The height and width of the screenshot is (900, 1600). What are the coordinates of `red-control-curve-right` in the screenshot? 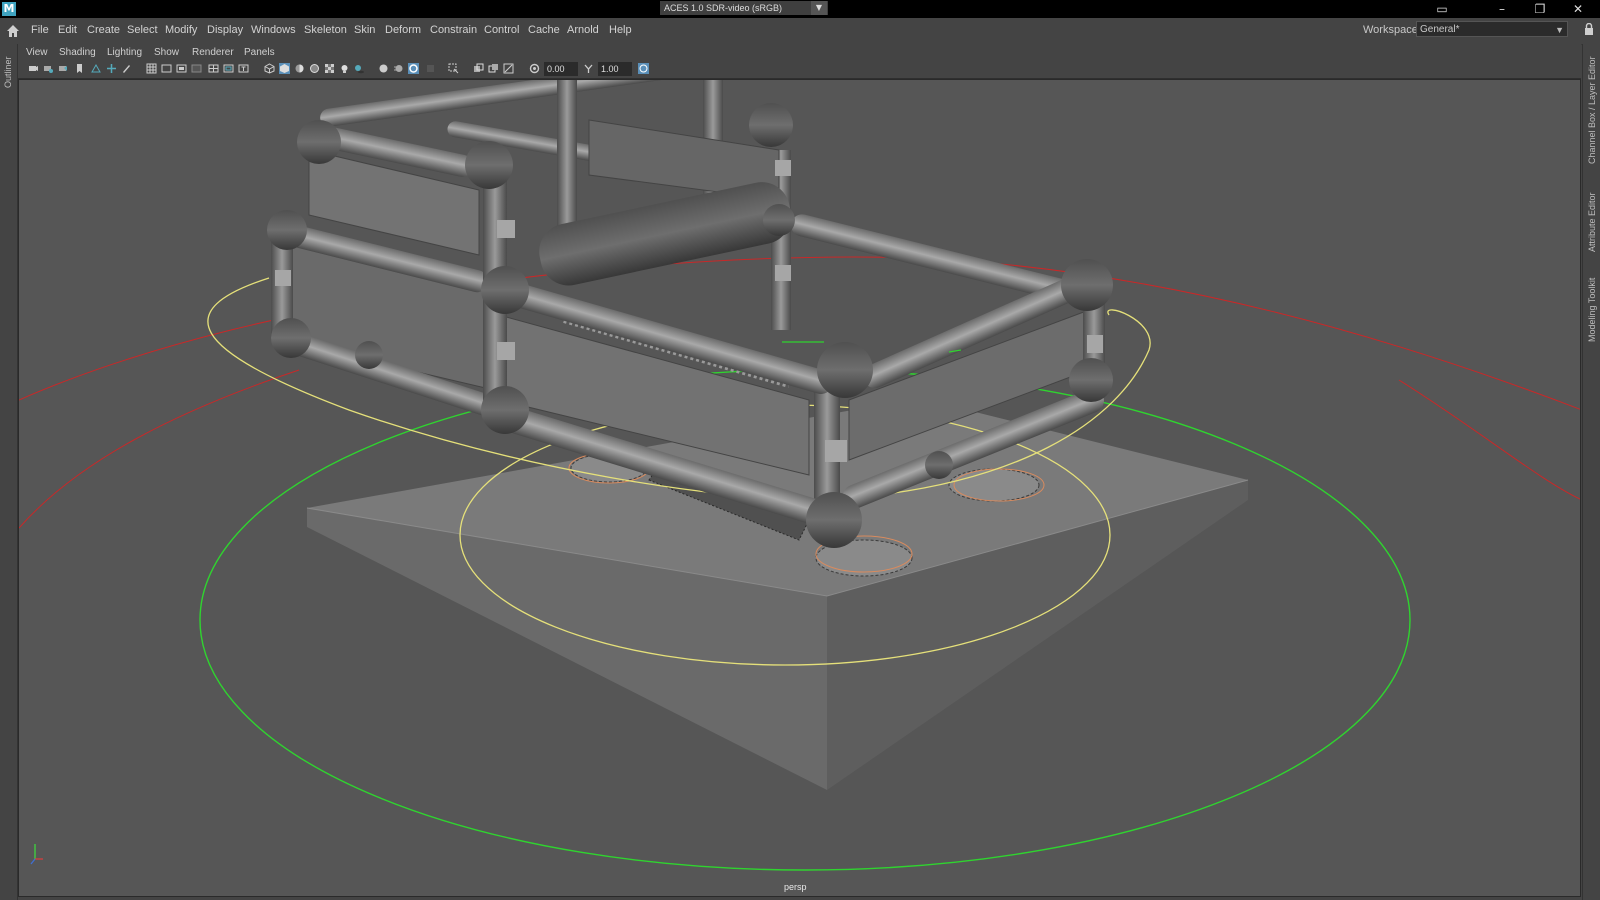 It's located at (1489, 439).